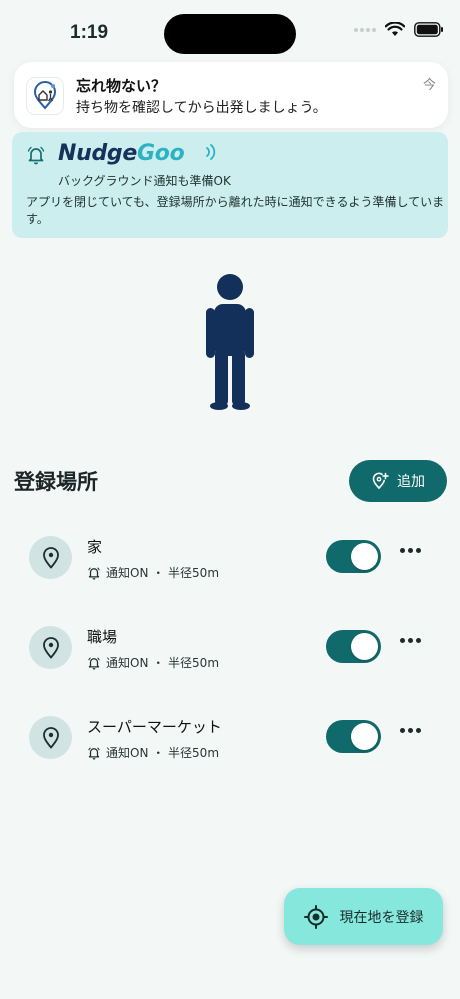  What do you see at coordinates (161, 153) in the screenshot?
I see `brand-name-accent: Goo` at bounding box center [161, 153].